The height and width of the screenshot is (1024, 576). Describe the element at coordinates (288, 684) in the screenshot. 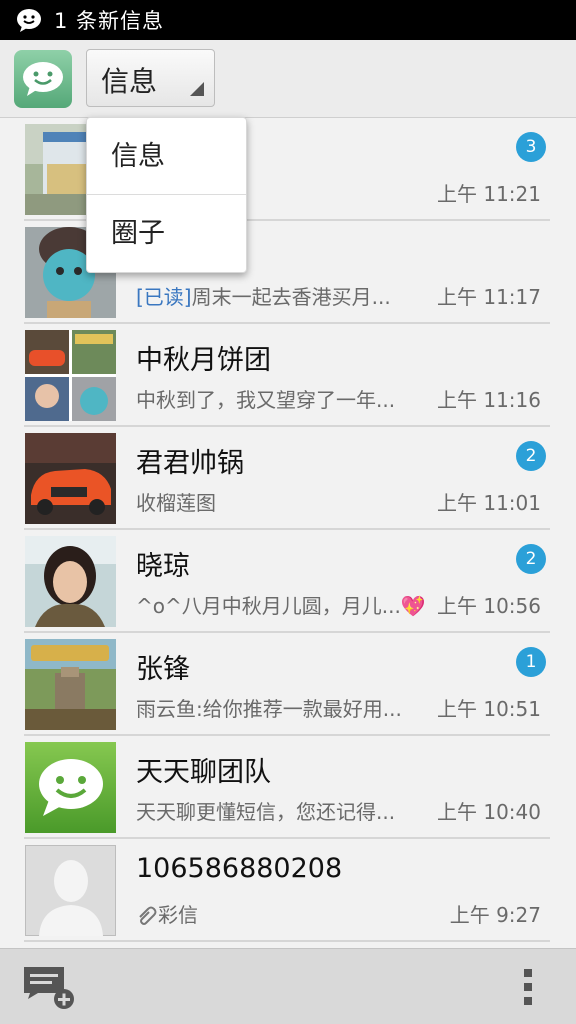

I see `conversation-row: 张锋 1 雨云鱼:给你推荐一款最好用... 上午 10:51` at that location.